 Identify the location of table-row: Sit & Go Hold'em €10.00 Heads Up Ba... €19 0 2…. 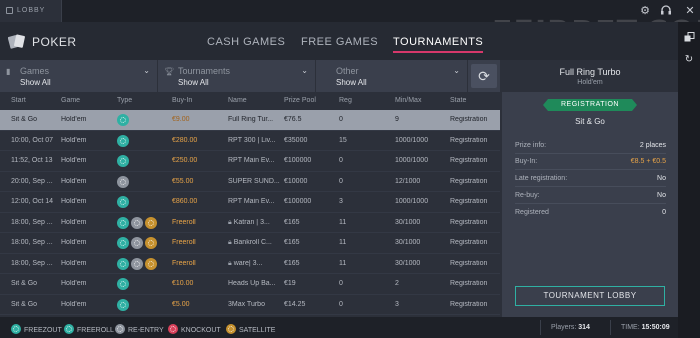
(250, 284).